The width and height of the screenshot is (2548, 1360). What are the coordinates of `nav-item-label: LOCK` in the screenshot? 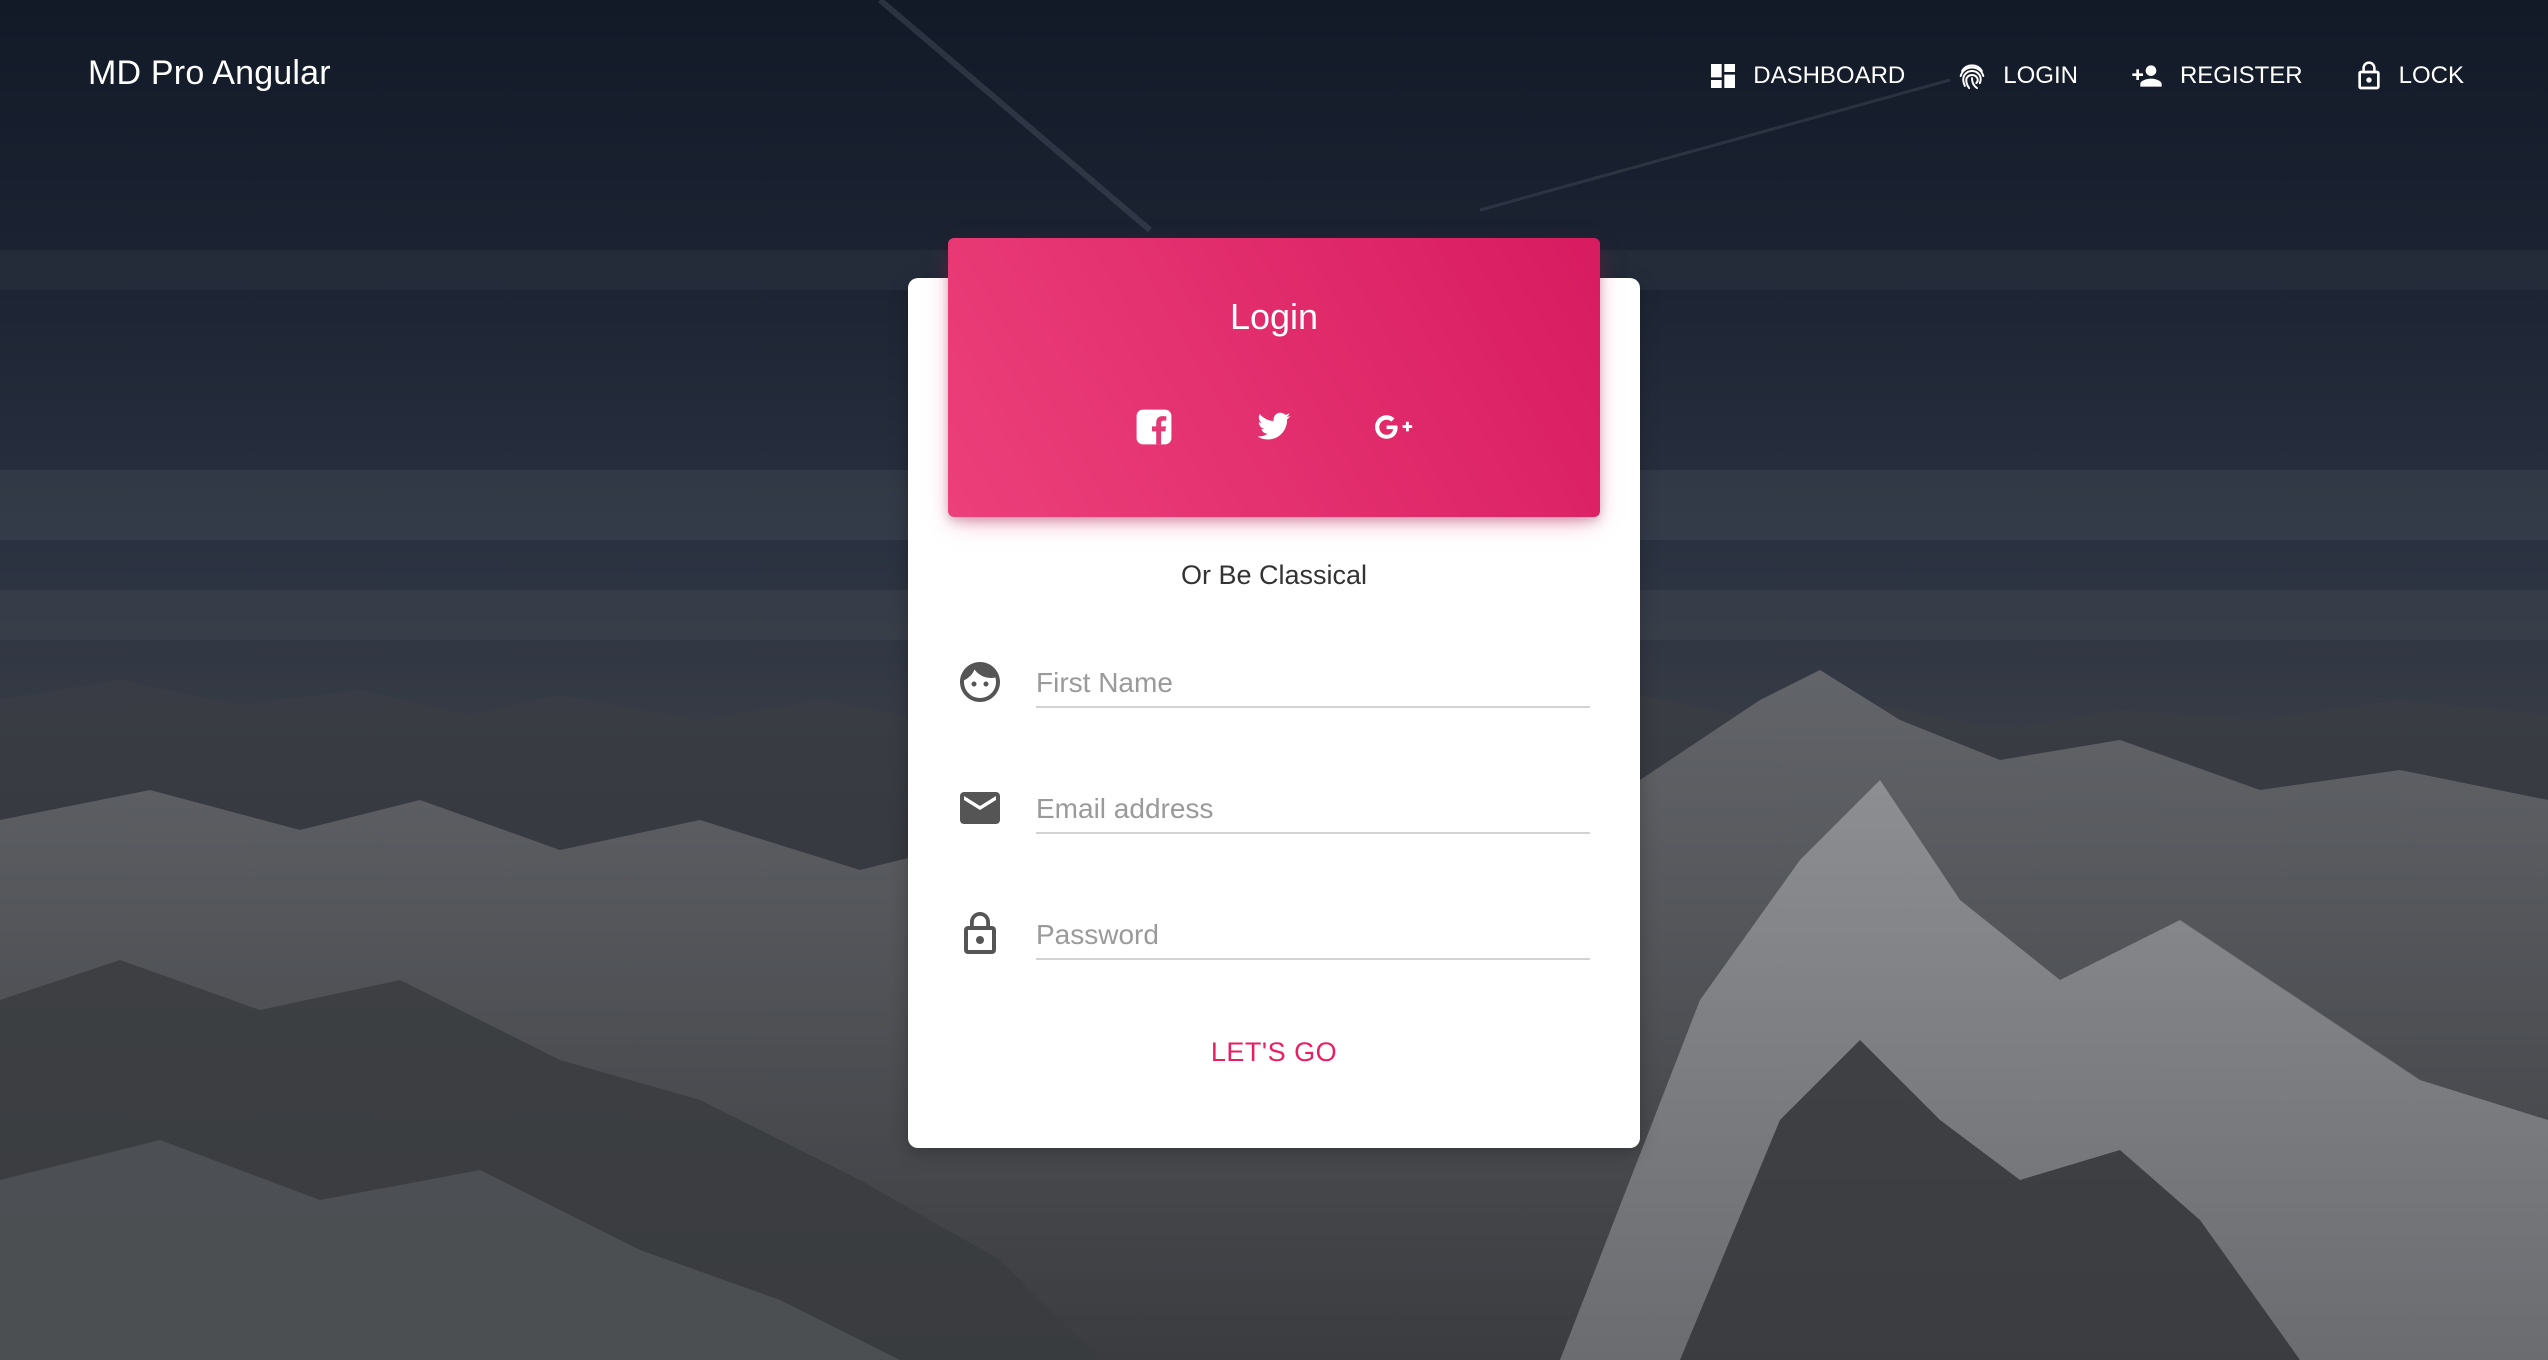 It's located at (2431, 75).